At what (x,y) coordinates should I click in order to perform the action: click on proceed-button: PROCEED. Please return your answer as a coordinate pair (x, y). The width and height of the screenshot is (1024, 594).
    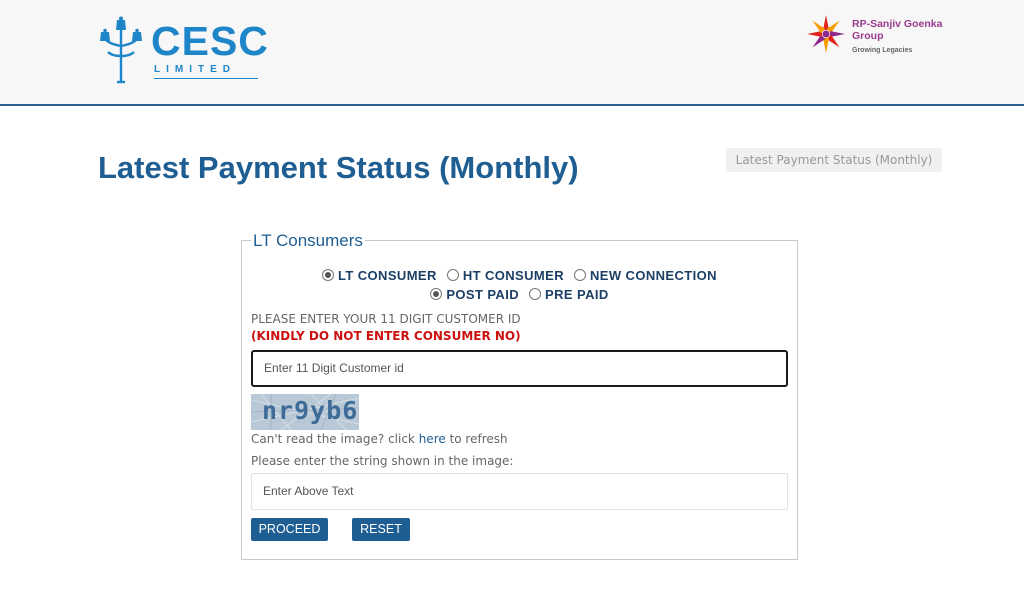
    Looking at the image, I should click on (289, 529).